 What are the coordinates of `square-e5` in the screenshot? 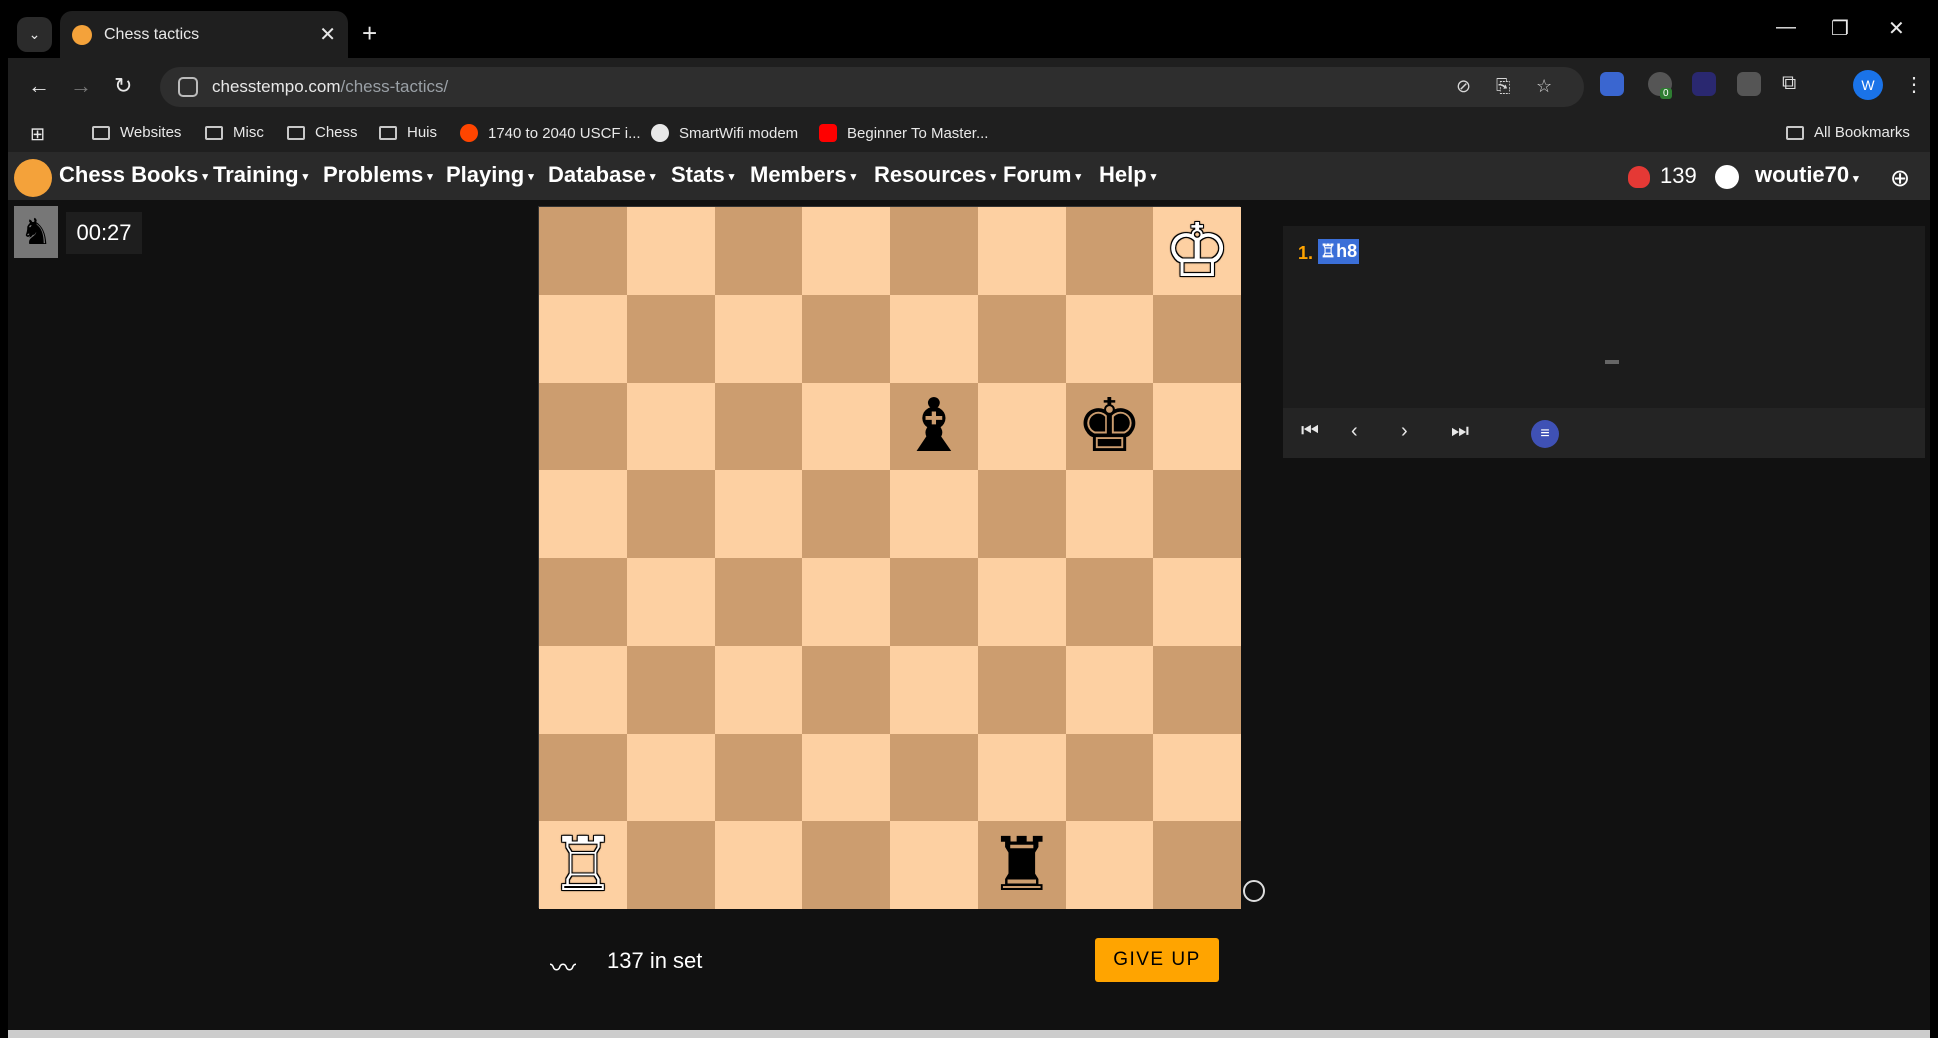 It's located at (934, 514).